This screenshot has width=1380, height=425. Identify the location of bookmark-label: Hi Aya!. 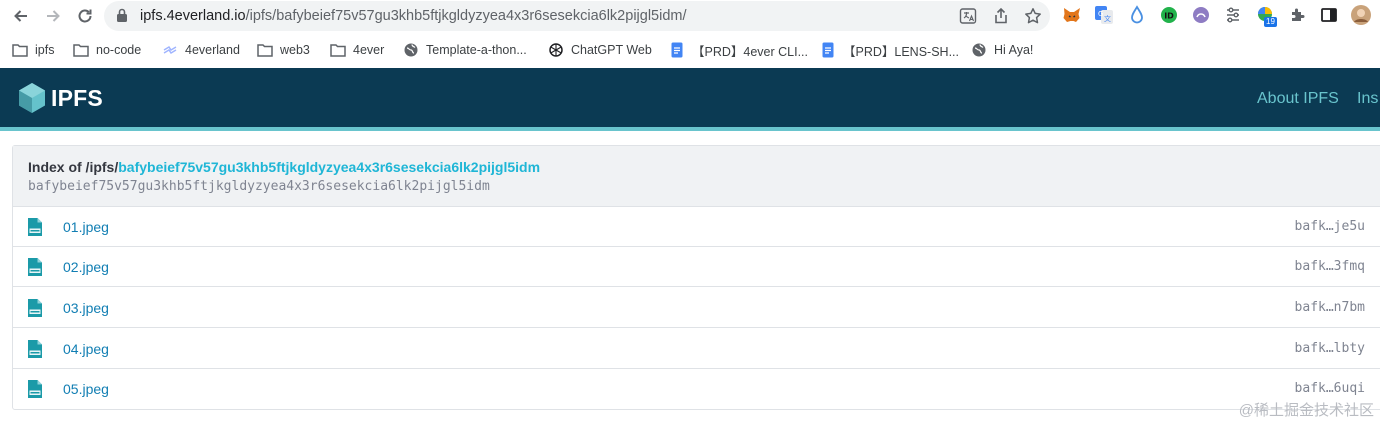
(1014, 50).